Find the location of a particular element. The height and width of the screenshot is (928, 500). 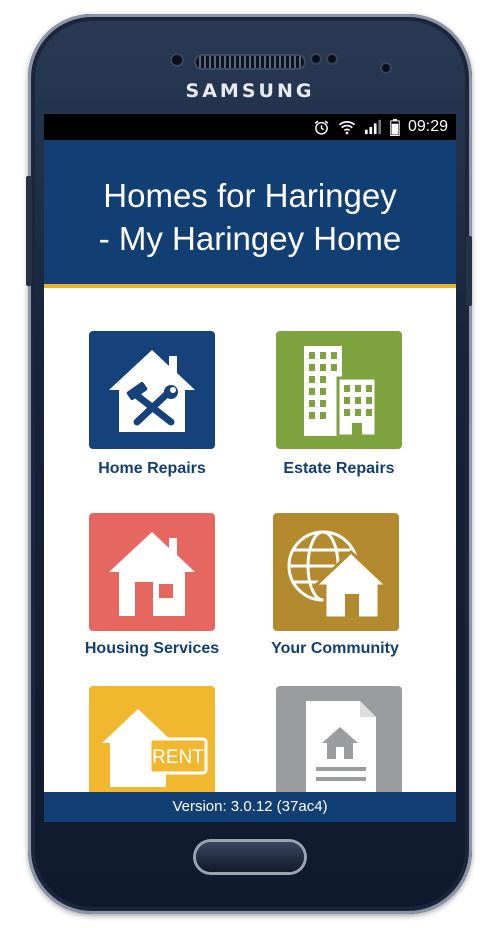

front-camera is located at coordinates (177, 60).